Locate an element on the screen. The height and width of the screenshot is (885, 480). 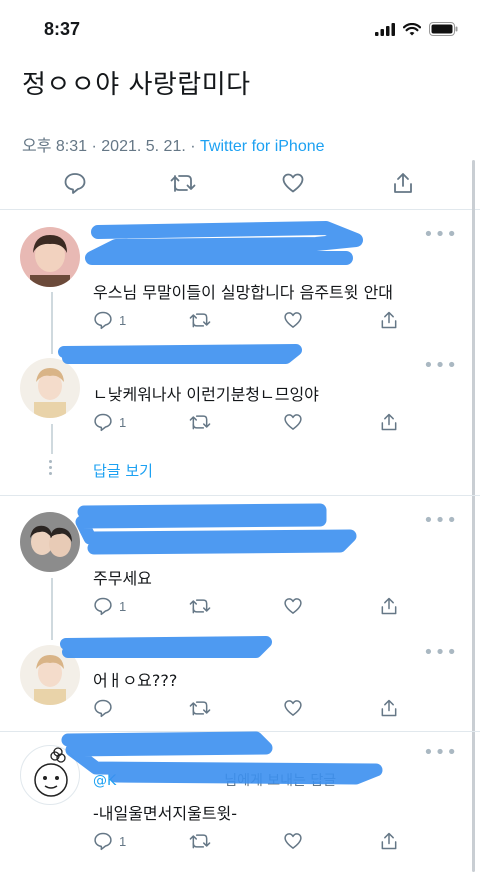
reply-action-row is located at coordinates (253, 710).